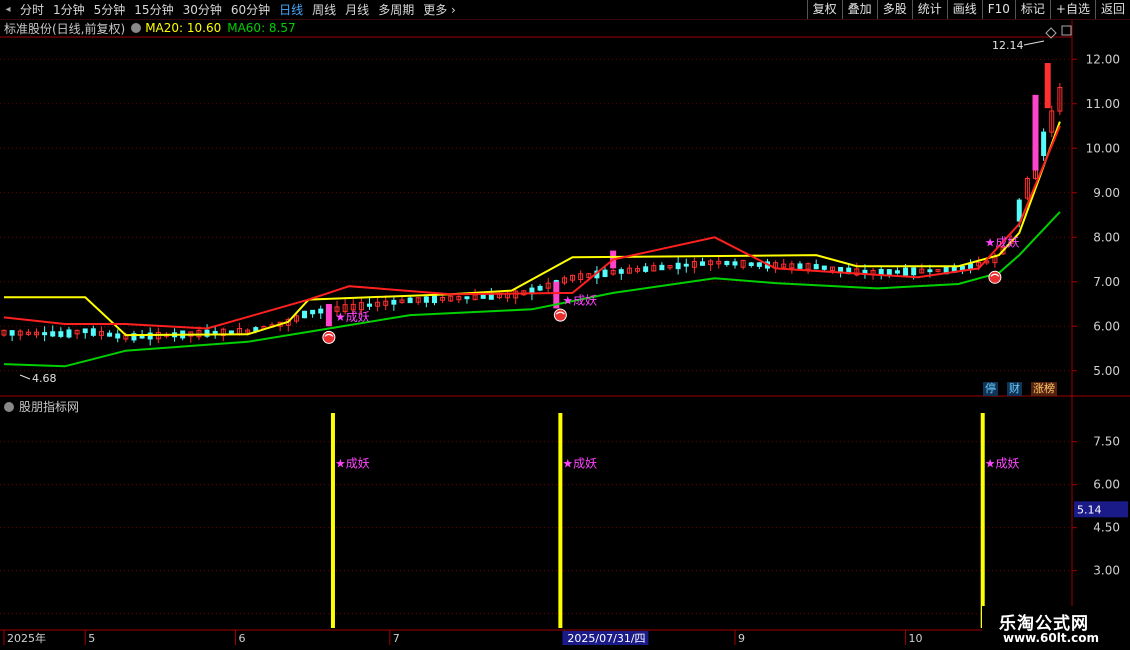 The width and height of the screenshot is (1130, 650). Describe the element at coordinates (1014, 389) in the screenshot. I see `finance-badge: 财` at that location.